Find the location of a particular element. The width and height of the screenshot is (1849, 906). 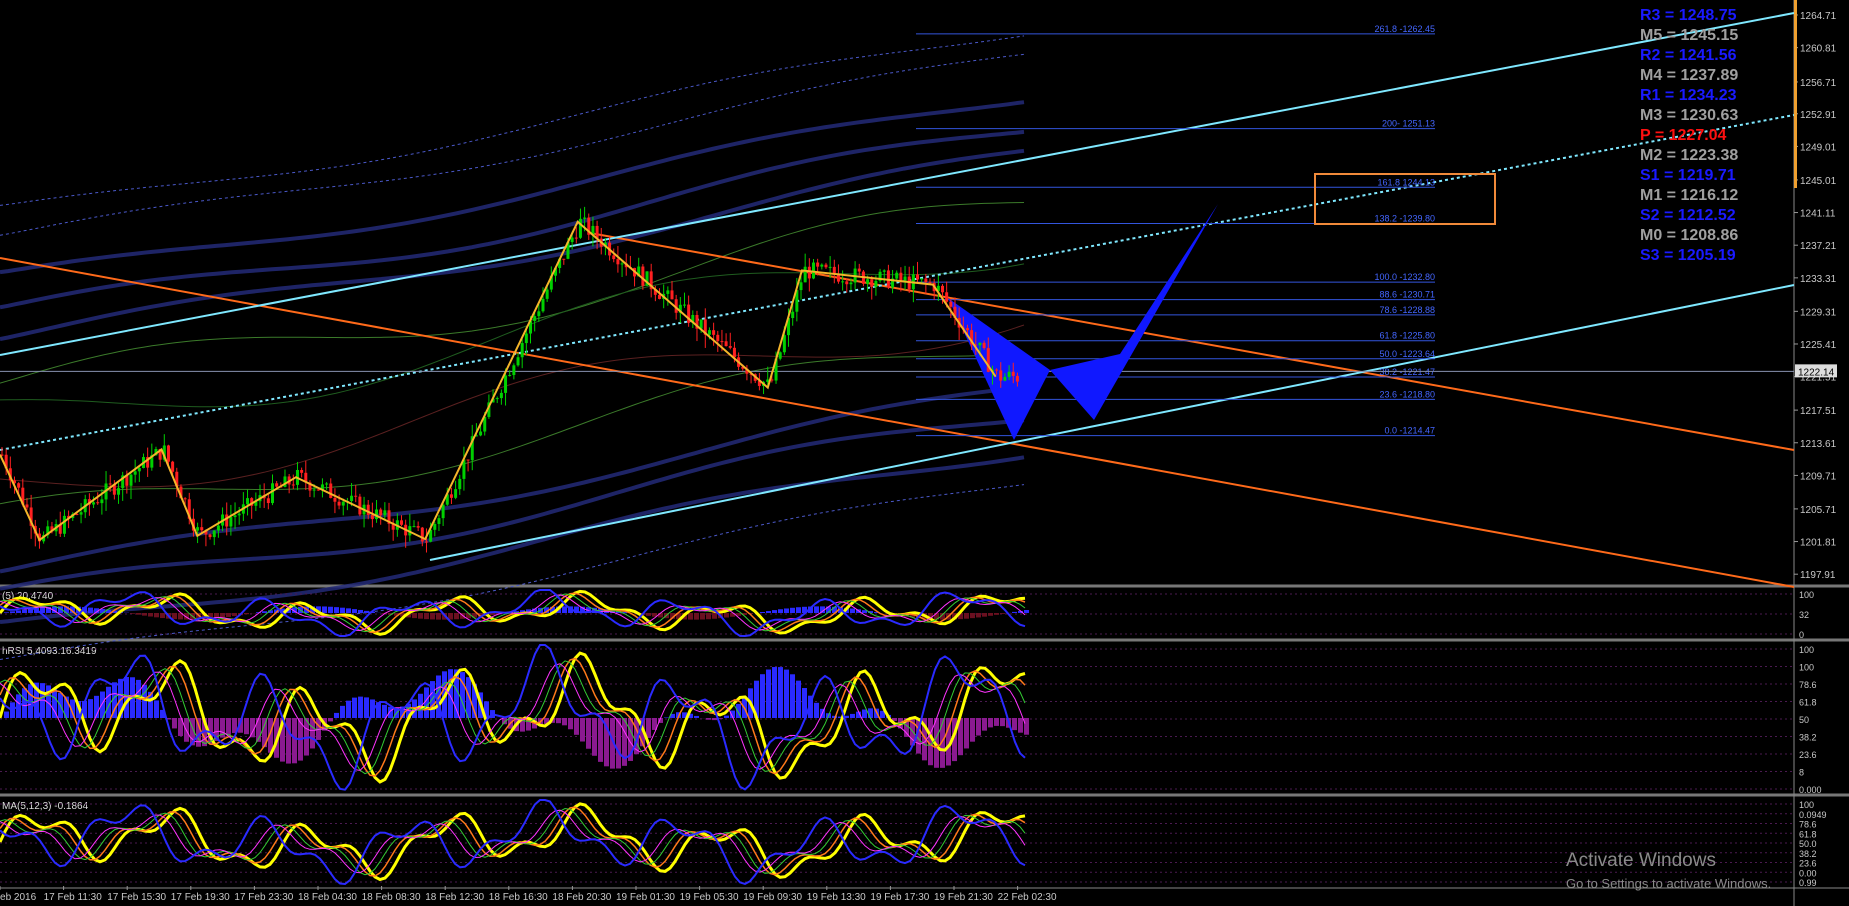

oscillator-tick-label: 0.0949 is located at coordinates (1813, 815).